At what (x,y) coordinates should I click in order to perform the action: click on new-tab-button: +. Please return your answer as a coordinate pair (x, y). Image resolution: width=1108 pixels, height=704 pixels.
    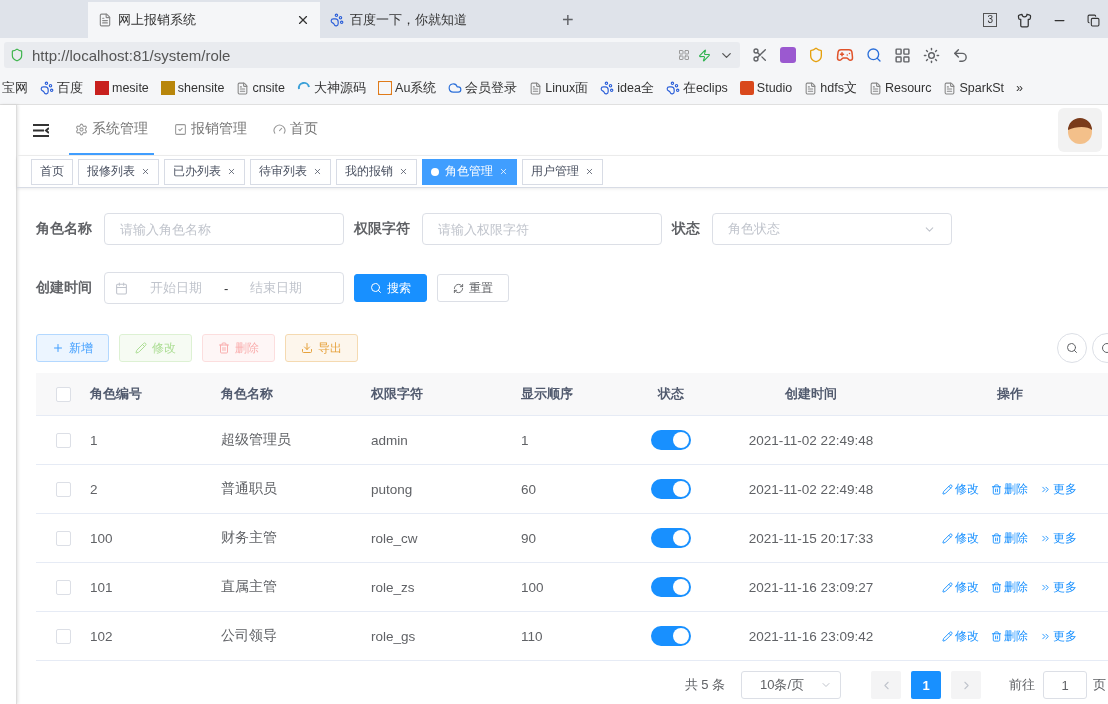
    Looking at the image, I should click on (568, 23).